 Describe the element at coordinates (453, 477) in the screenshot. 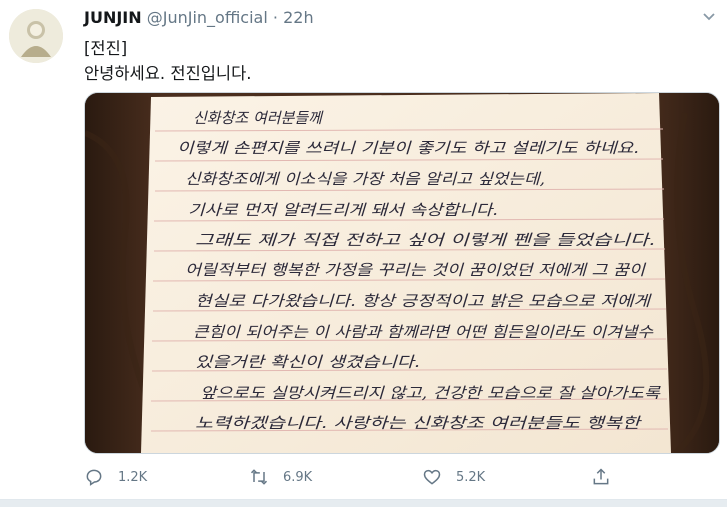

I see `like-button: 5.2K` at that location.